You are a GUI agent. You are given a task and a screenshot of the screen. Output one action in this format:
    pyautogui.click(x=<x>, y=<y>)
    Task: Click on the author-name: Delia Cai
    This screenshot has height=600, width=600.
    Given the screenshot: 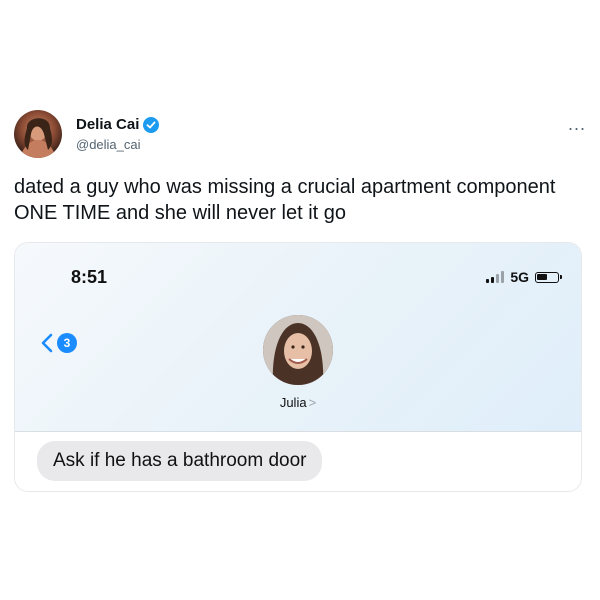 What is the action you would take?
    pyautogui.click(x=107, y=124)
    